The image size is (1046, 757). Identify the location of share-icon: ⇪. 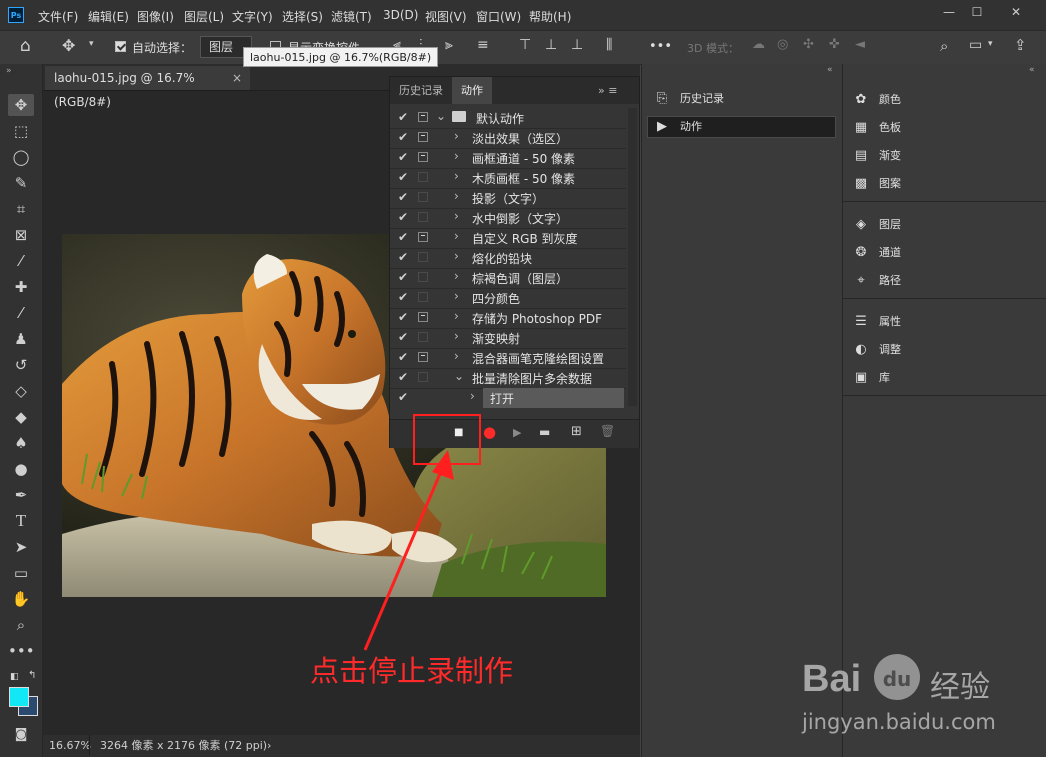
(1020, 45).